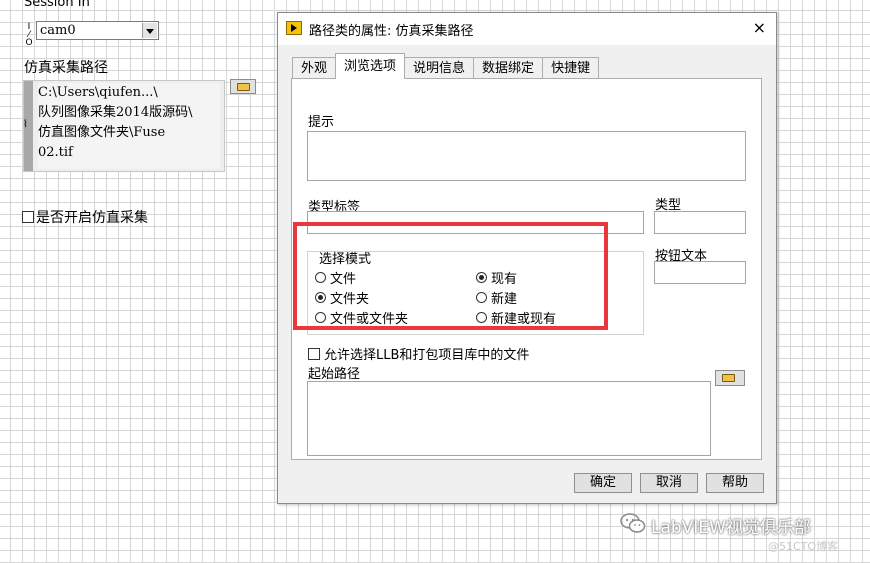 The height and width of the screenshot is (563, 870). I want to click on button-text-input, so click(700, 272).